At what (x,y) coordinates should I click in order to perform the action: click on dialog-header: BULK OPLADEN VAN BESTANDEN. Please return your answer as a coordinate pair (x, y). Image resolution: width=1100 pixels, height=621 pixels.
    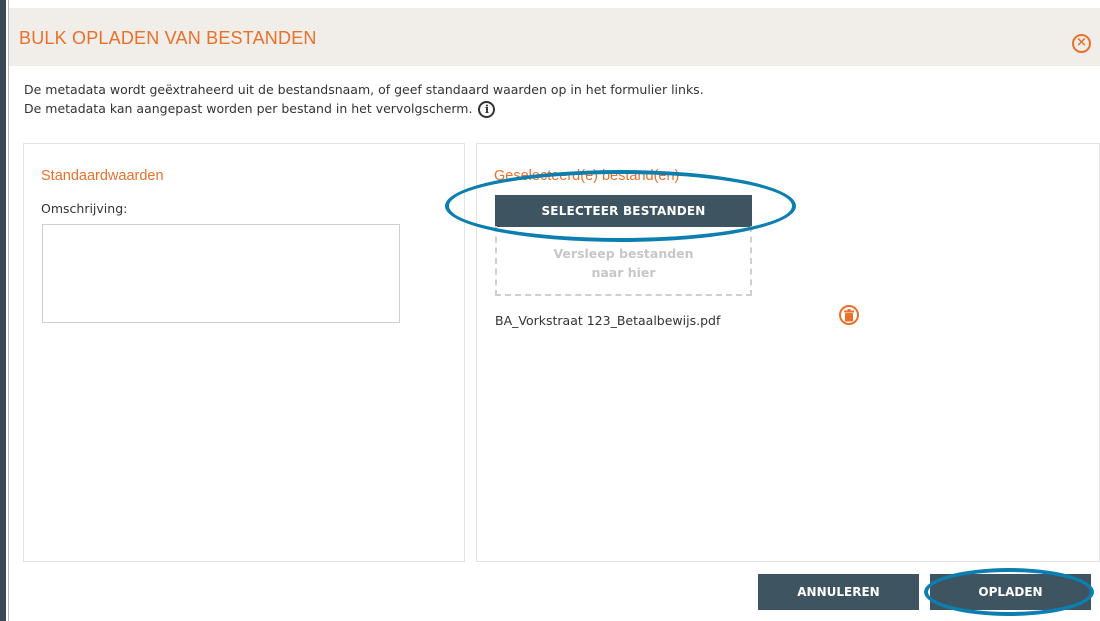
    Looking at the image, I should click on (554, 37).